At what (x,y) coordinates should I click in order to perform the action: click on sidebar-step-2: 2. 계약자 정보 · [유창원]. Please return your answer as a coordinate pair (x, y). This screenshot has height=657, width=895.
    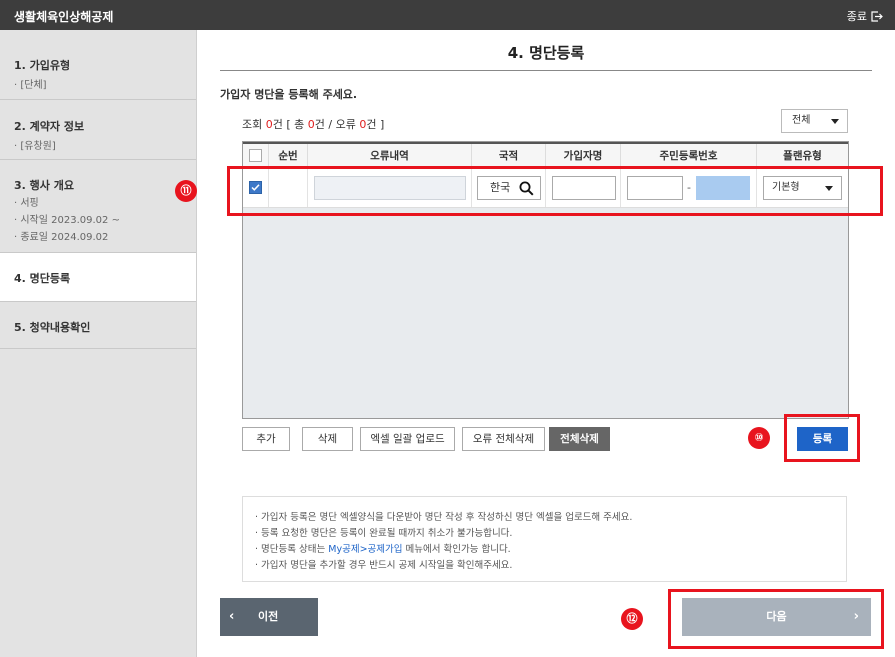
    Looking at the image, I should click on (98, 130).